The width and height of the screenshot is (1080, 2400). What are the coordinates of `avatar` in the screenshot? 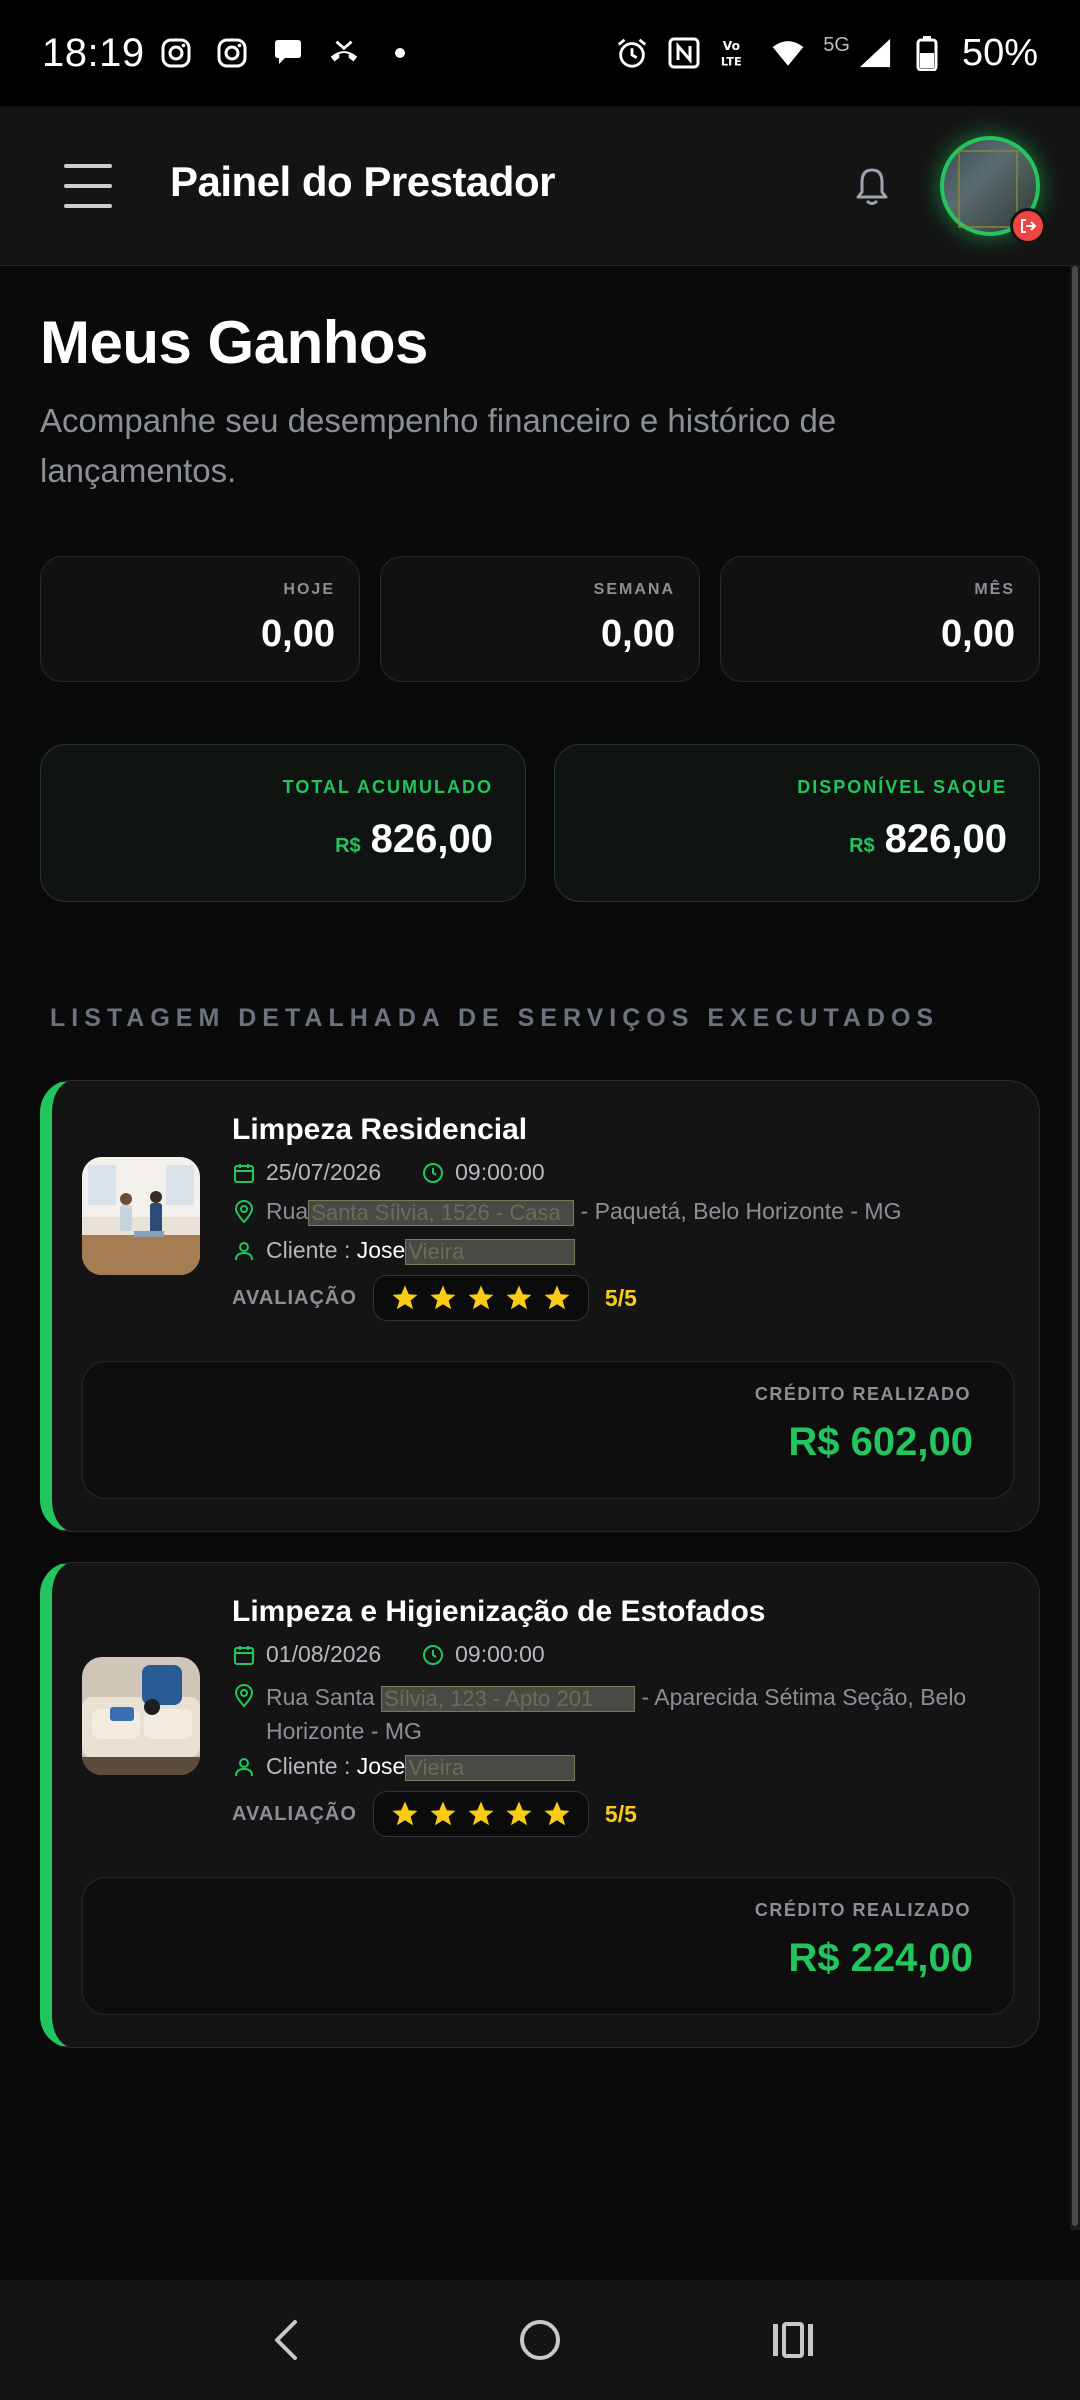 It's located at (993, 190).